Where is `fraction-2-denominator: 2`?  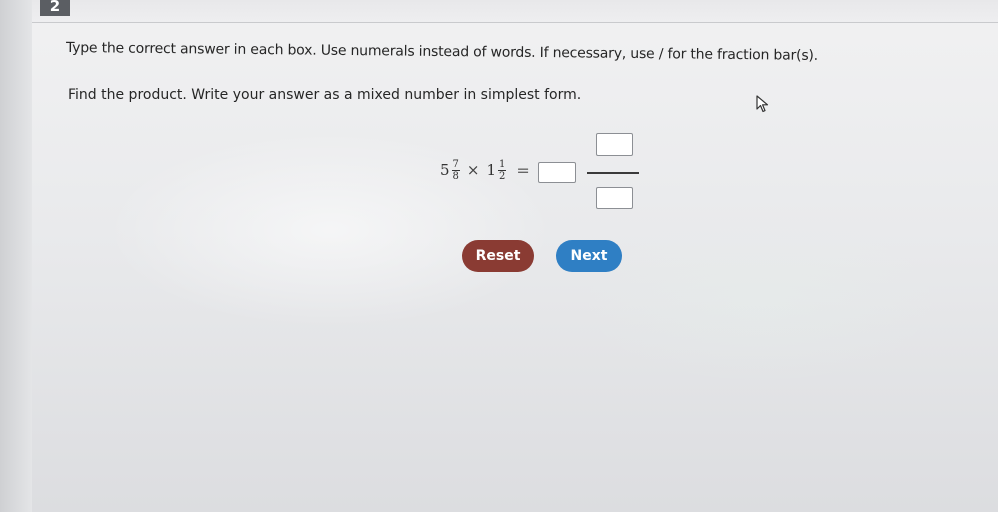
fraction-2-denominator: 2 is located at coordinates (502, 176).